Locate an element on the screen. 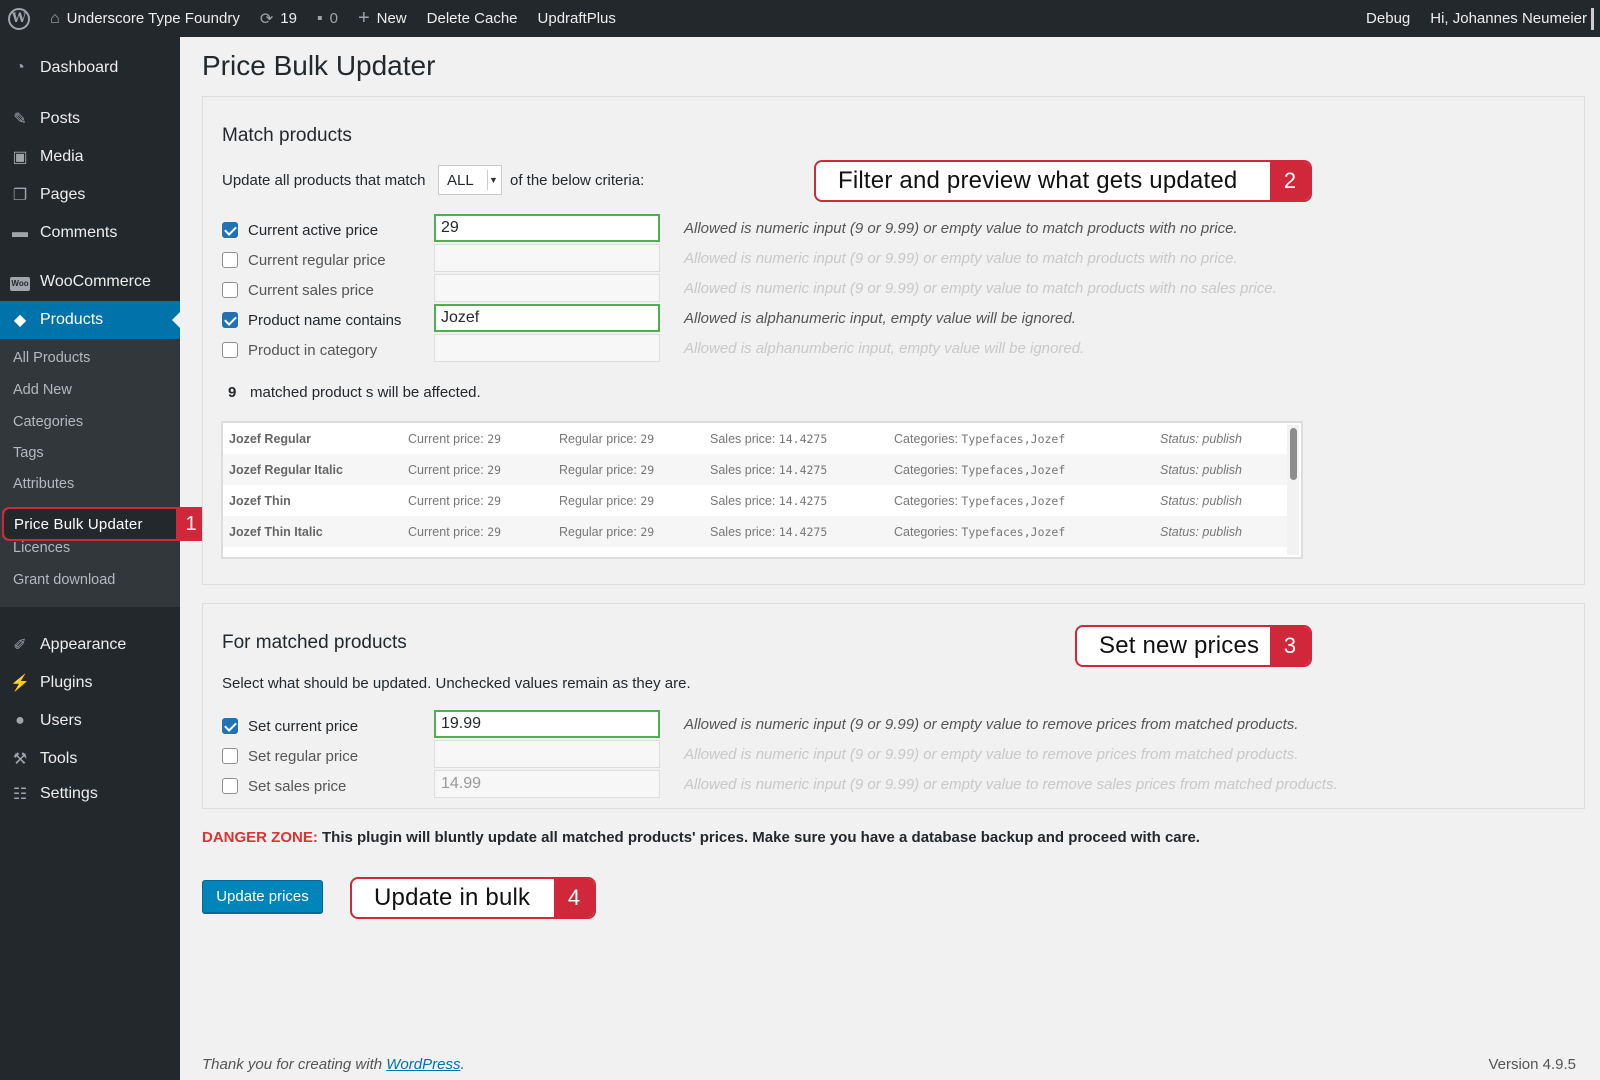  wrench-icon: ⚒ is located at coordinates (20, 759).